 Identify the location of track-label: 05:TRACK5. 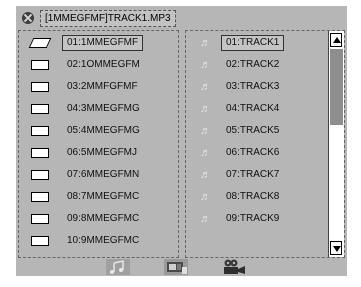
(253, 130).